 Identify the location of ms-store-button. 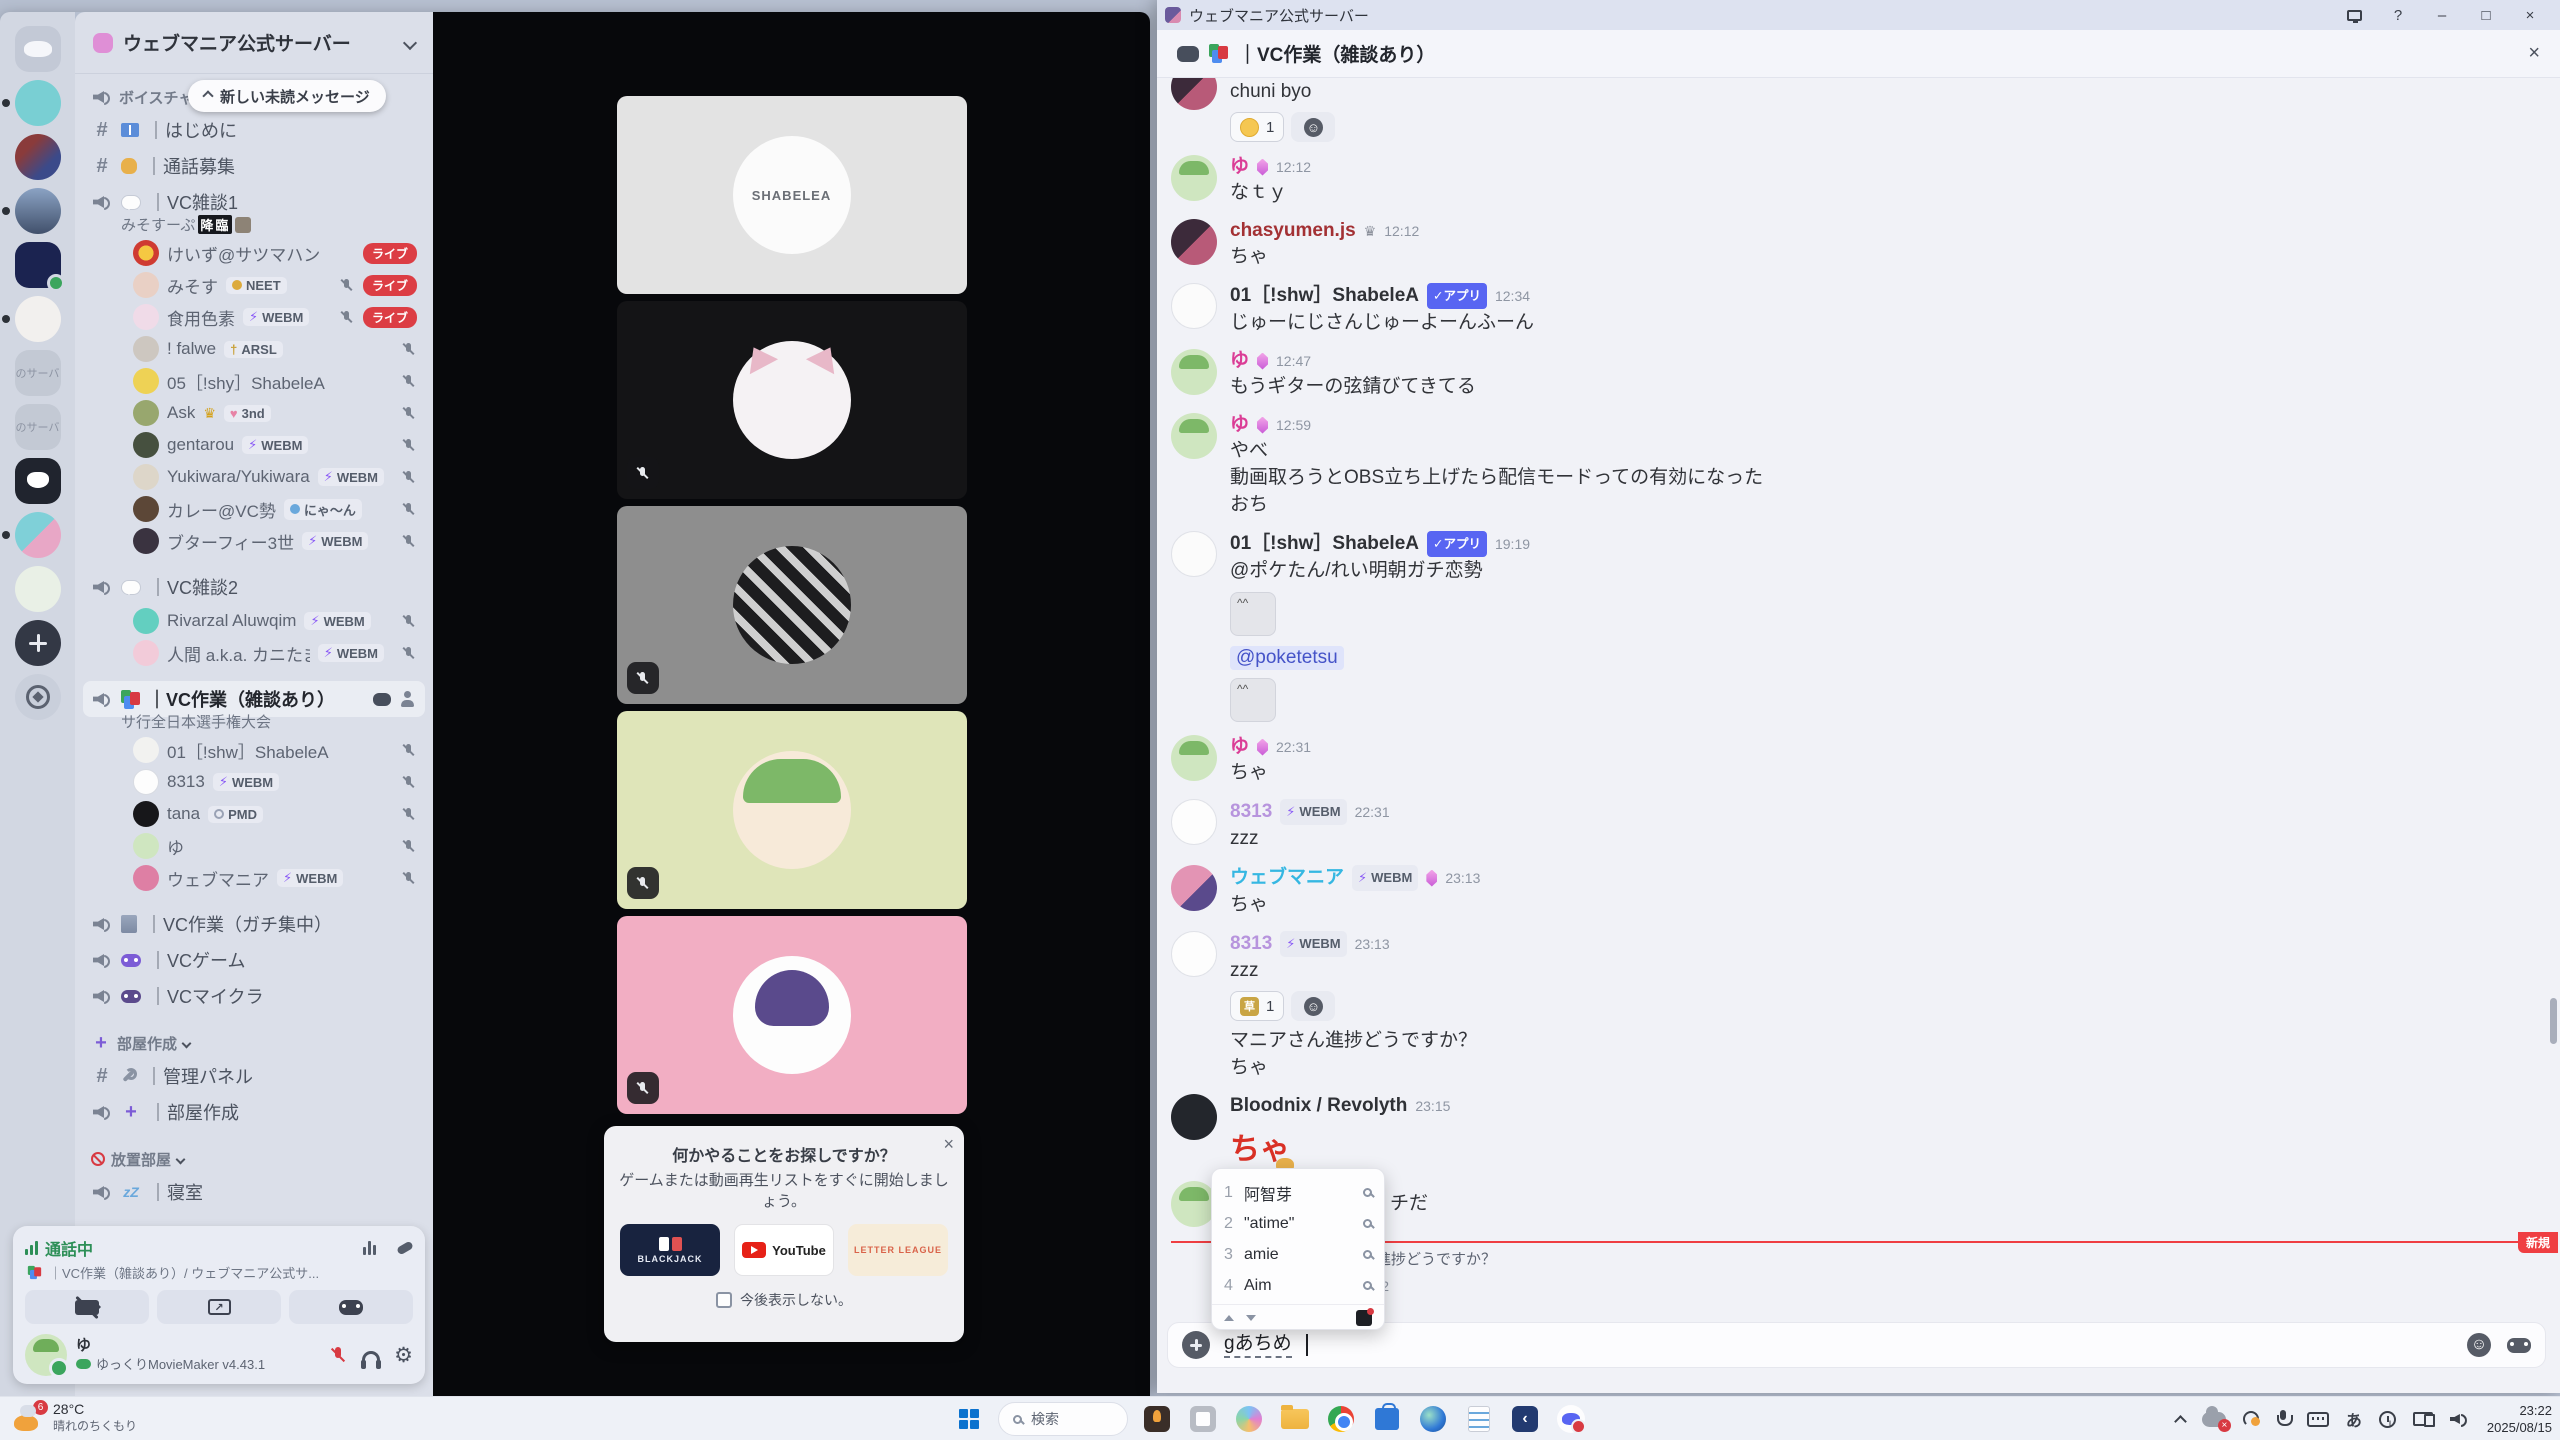
(1387, 1419).